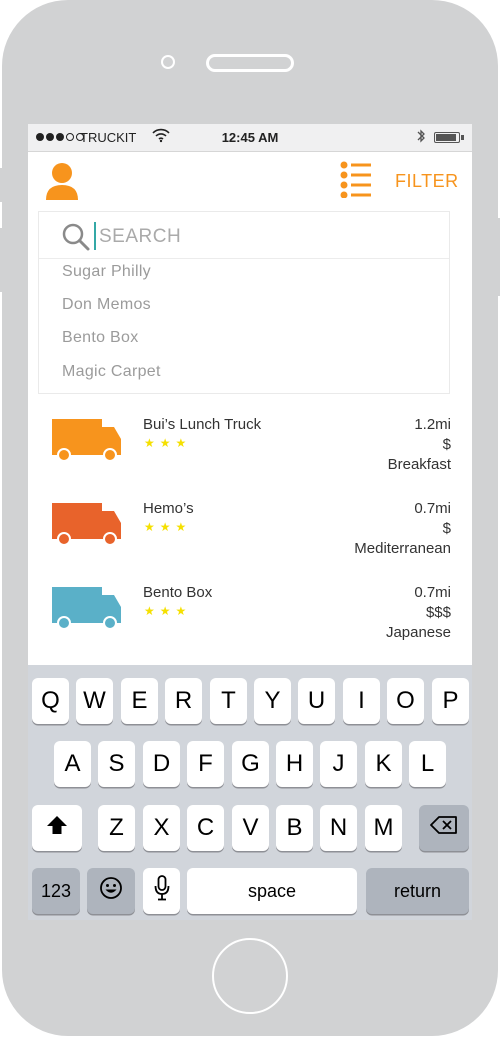  I want to click on key: F, so click(205, 764).